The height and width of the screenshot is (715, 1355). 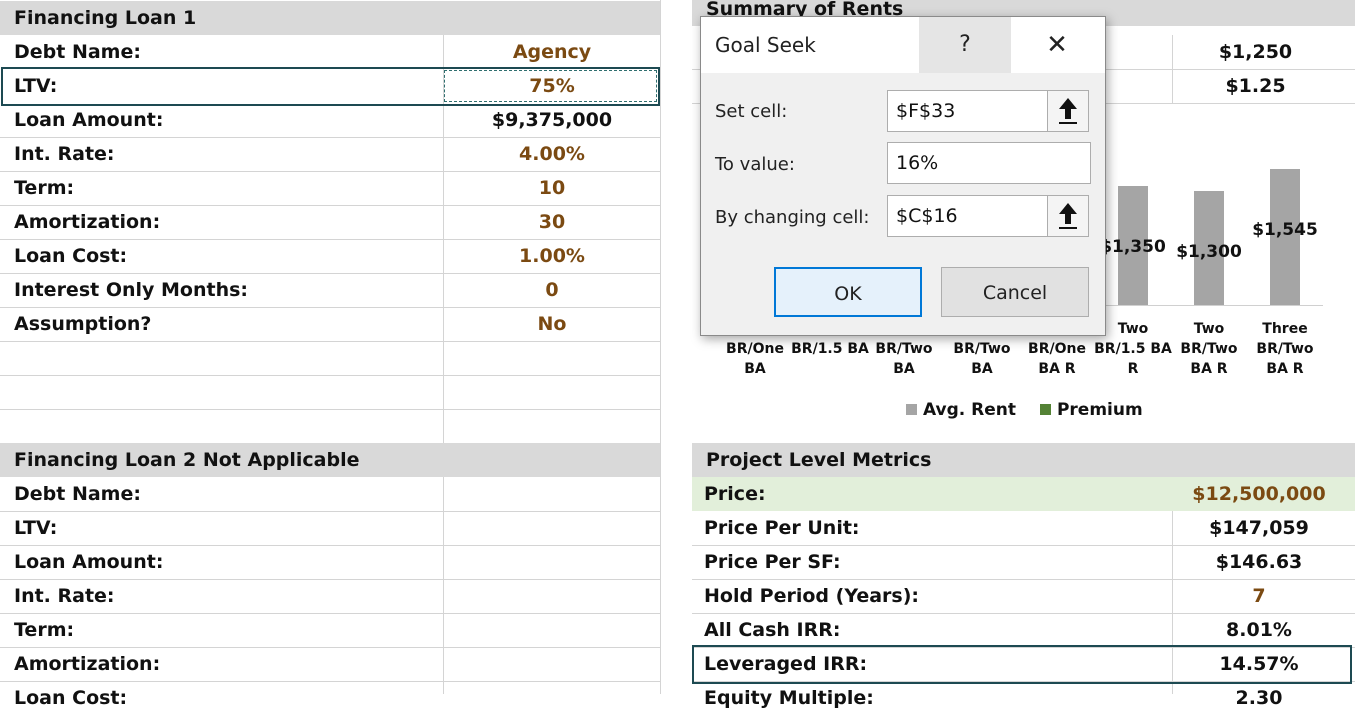 What do you see at coordinates (970, 410) in the screenshot?
I see `legend-label-avg-rent: Avg. Rent` at bounding box center [970, 410].